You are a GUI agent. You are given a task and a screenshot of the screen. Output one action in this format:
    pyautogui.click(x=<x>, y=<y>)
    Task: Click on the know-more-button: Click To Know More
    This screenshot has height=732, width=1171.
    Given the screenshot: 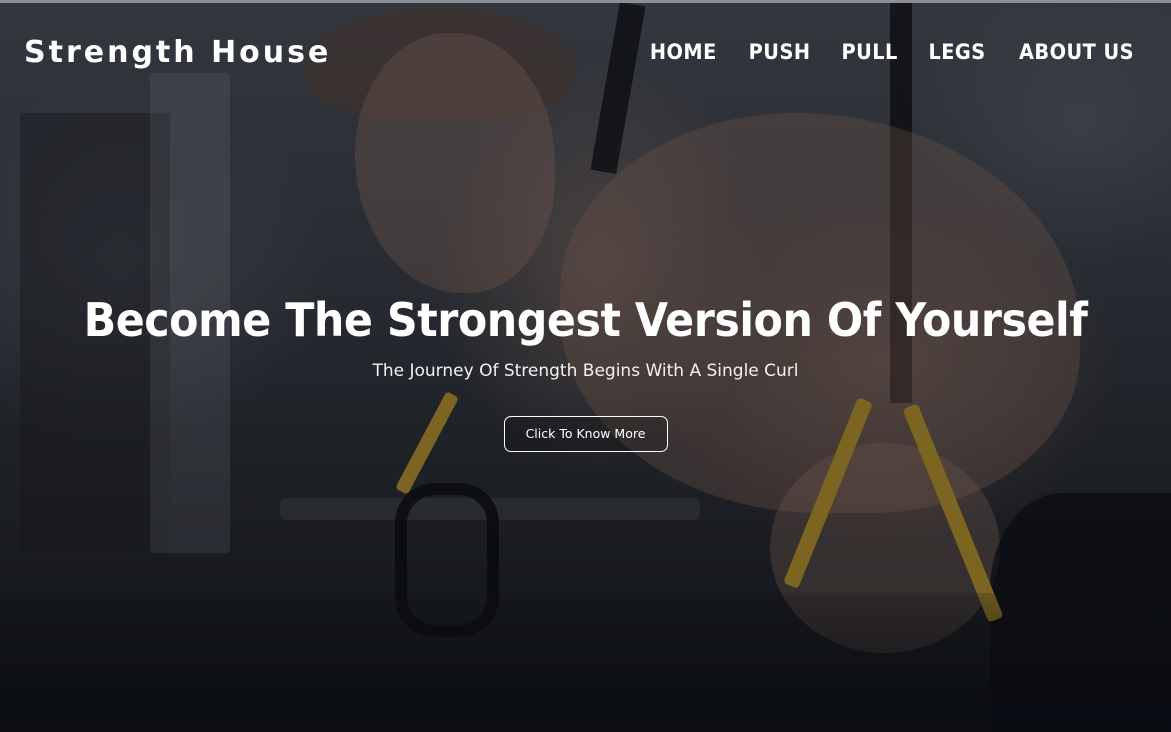 What is the action you would take?
    pyautogui.click(x=585, y=434)
    